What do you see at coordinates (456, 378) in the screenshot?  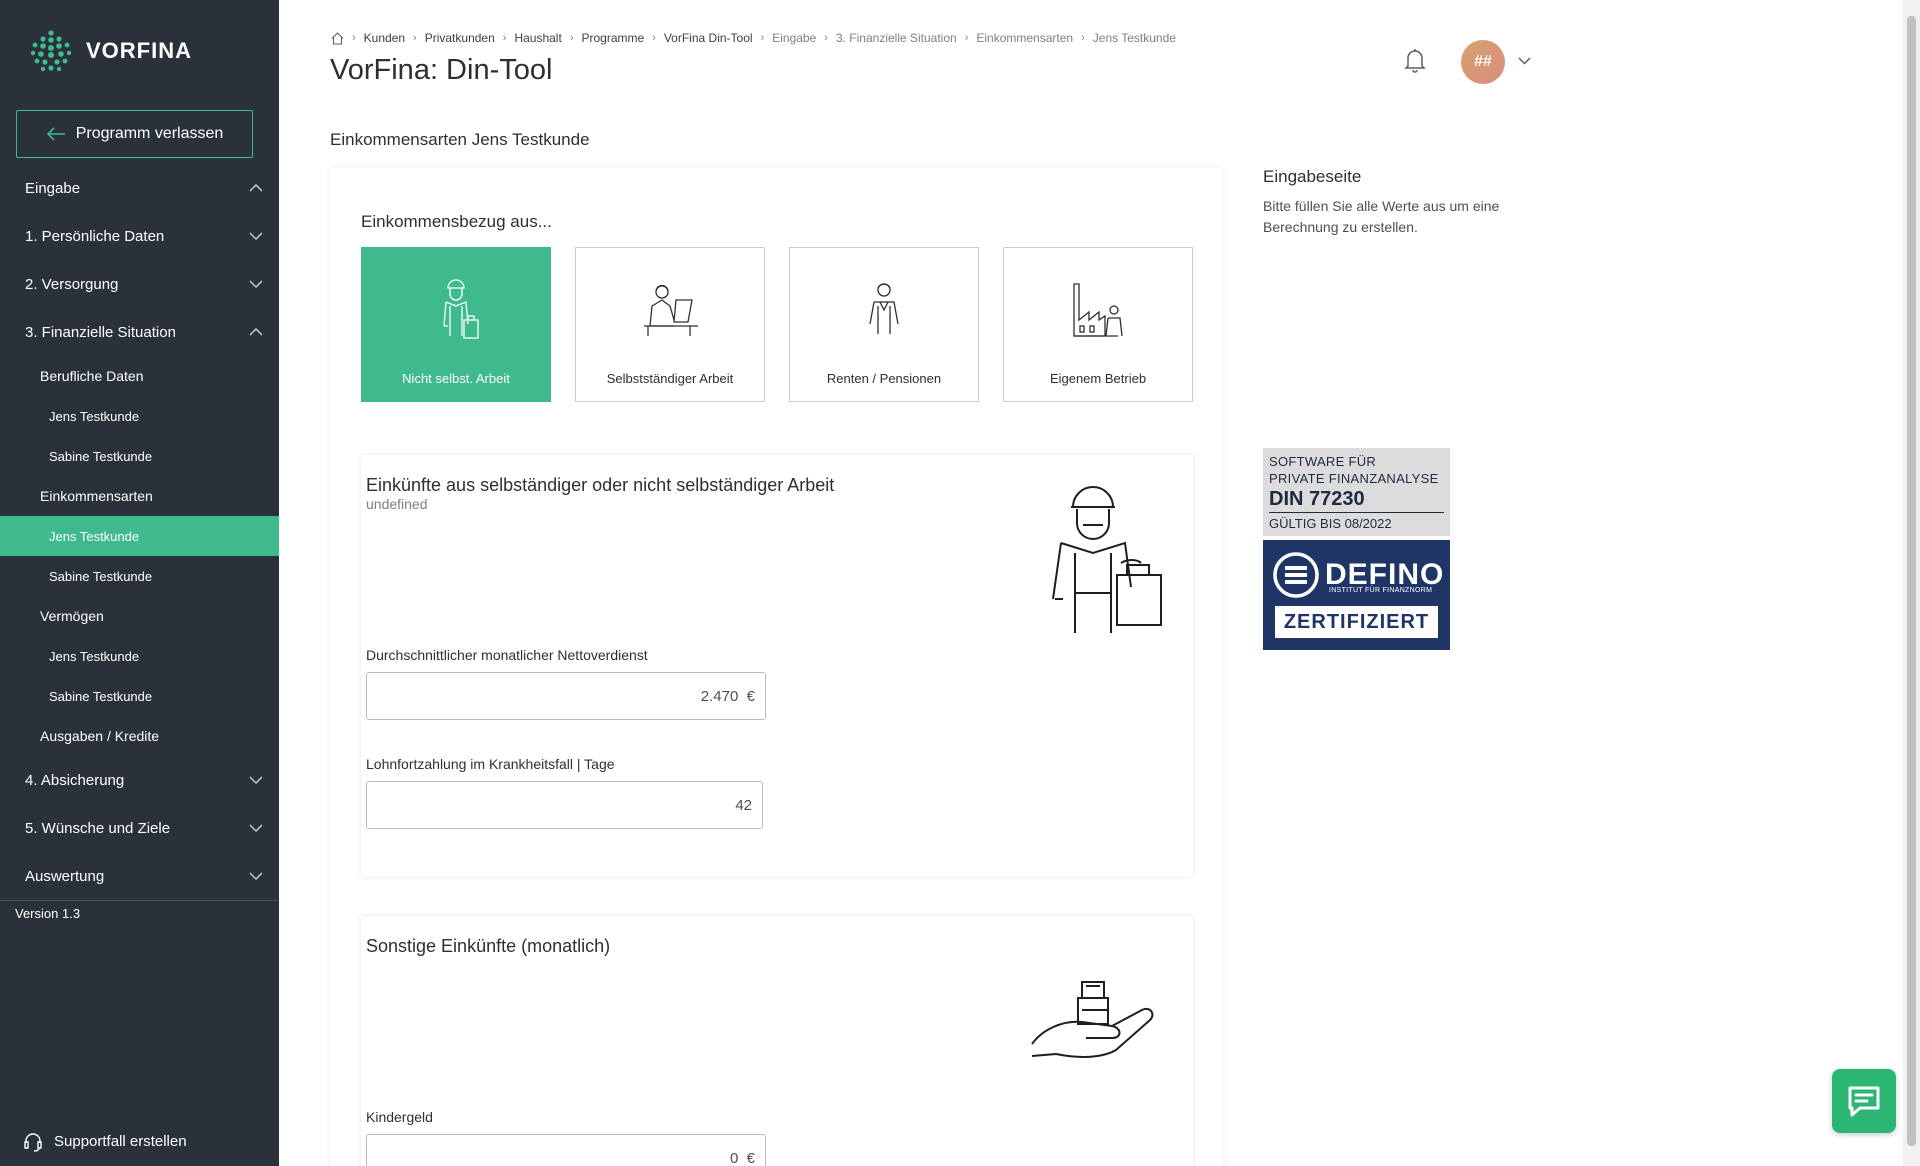 I see `tile-label: Nicht selbst. Arbeit` at bounding box center [456, 378].